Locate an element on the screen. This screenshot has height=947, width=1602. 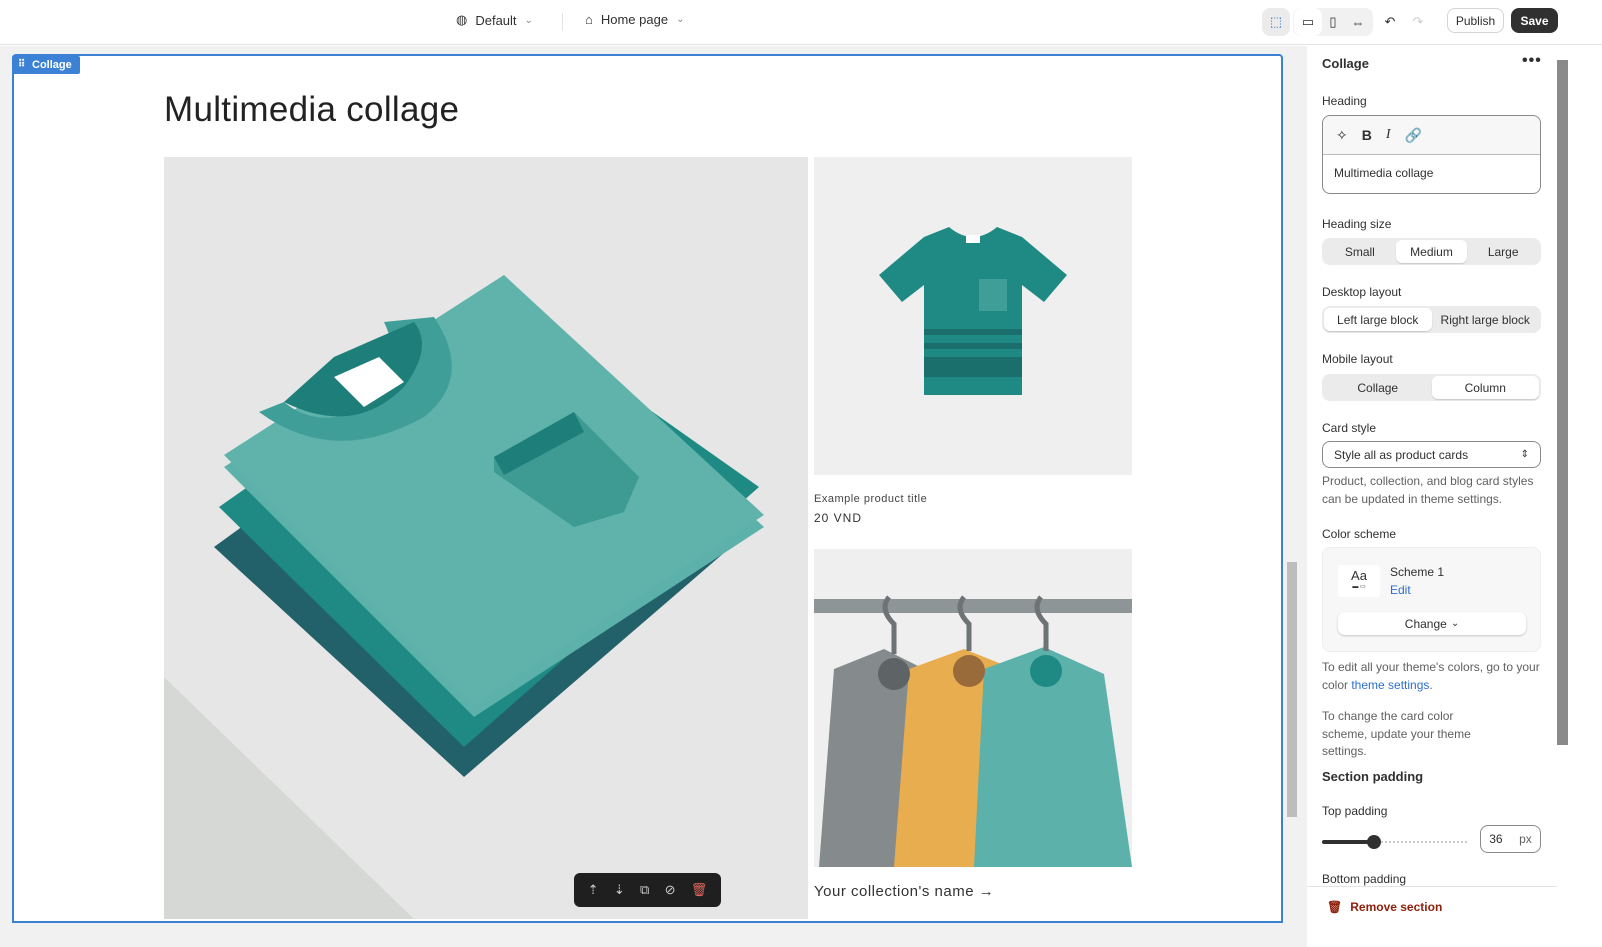
heading-input: Multimedia collage is located at coordinates (1431, 173).